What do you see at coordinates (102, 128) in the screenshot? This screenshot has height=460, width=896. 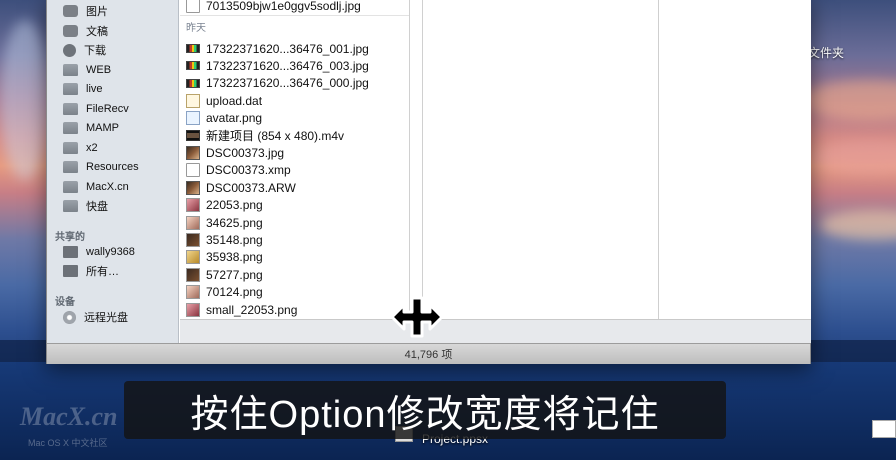 I see `sidebar-item-label: MAMP` at bounding box center [102, 128].